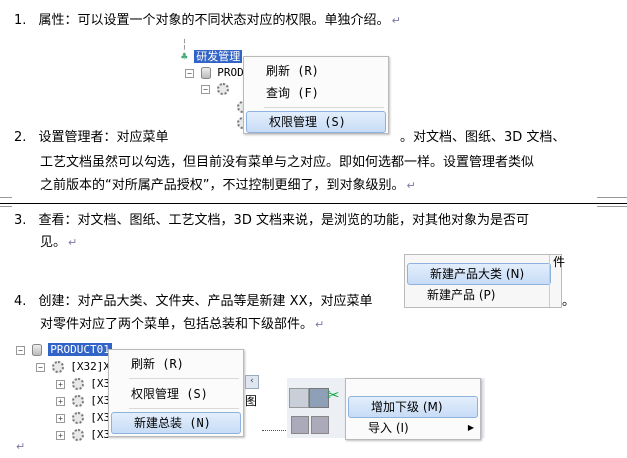  What do you see at coordinates (470, 427) in the screenshot?
I see `submenu-arrow-icon: ▶` at bounding box center [470, 427].